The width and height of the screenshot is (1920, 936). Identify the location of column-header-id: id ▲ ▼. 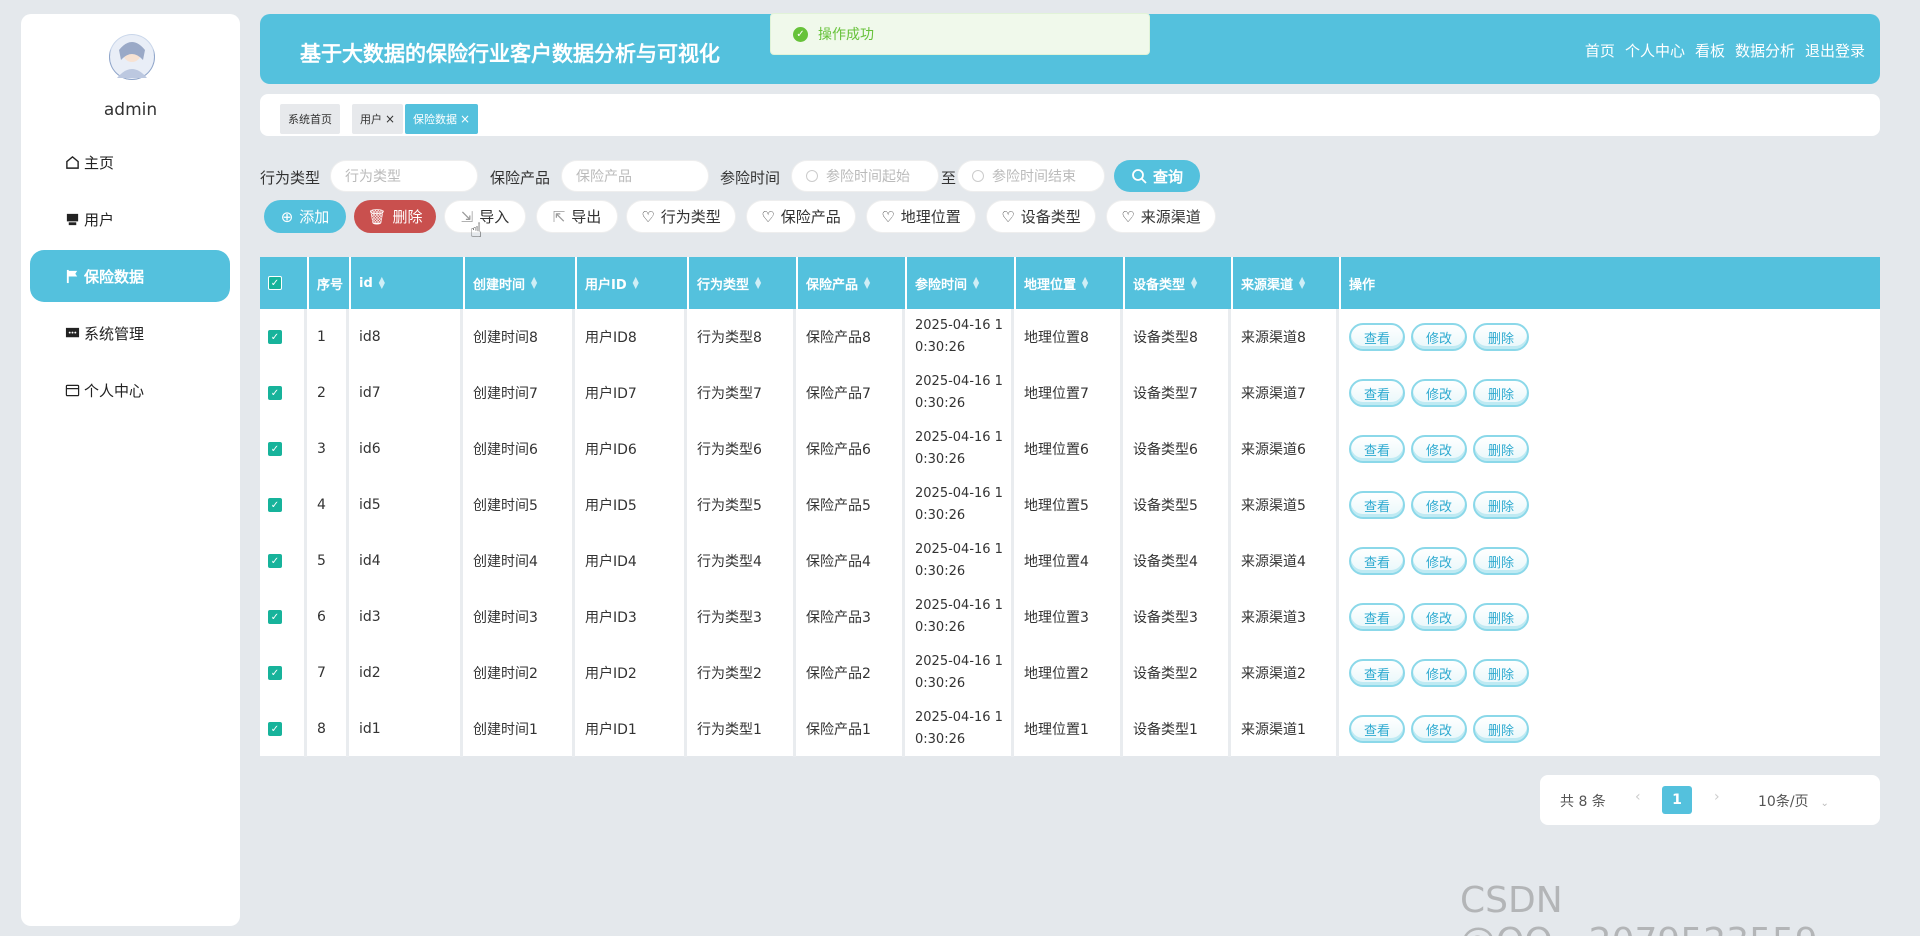
(407, 283).